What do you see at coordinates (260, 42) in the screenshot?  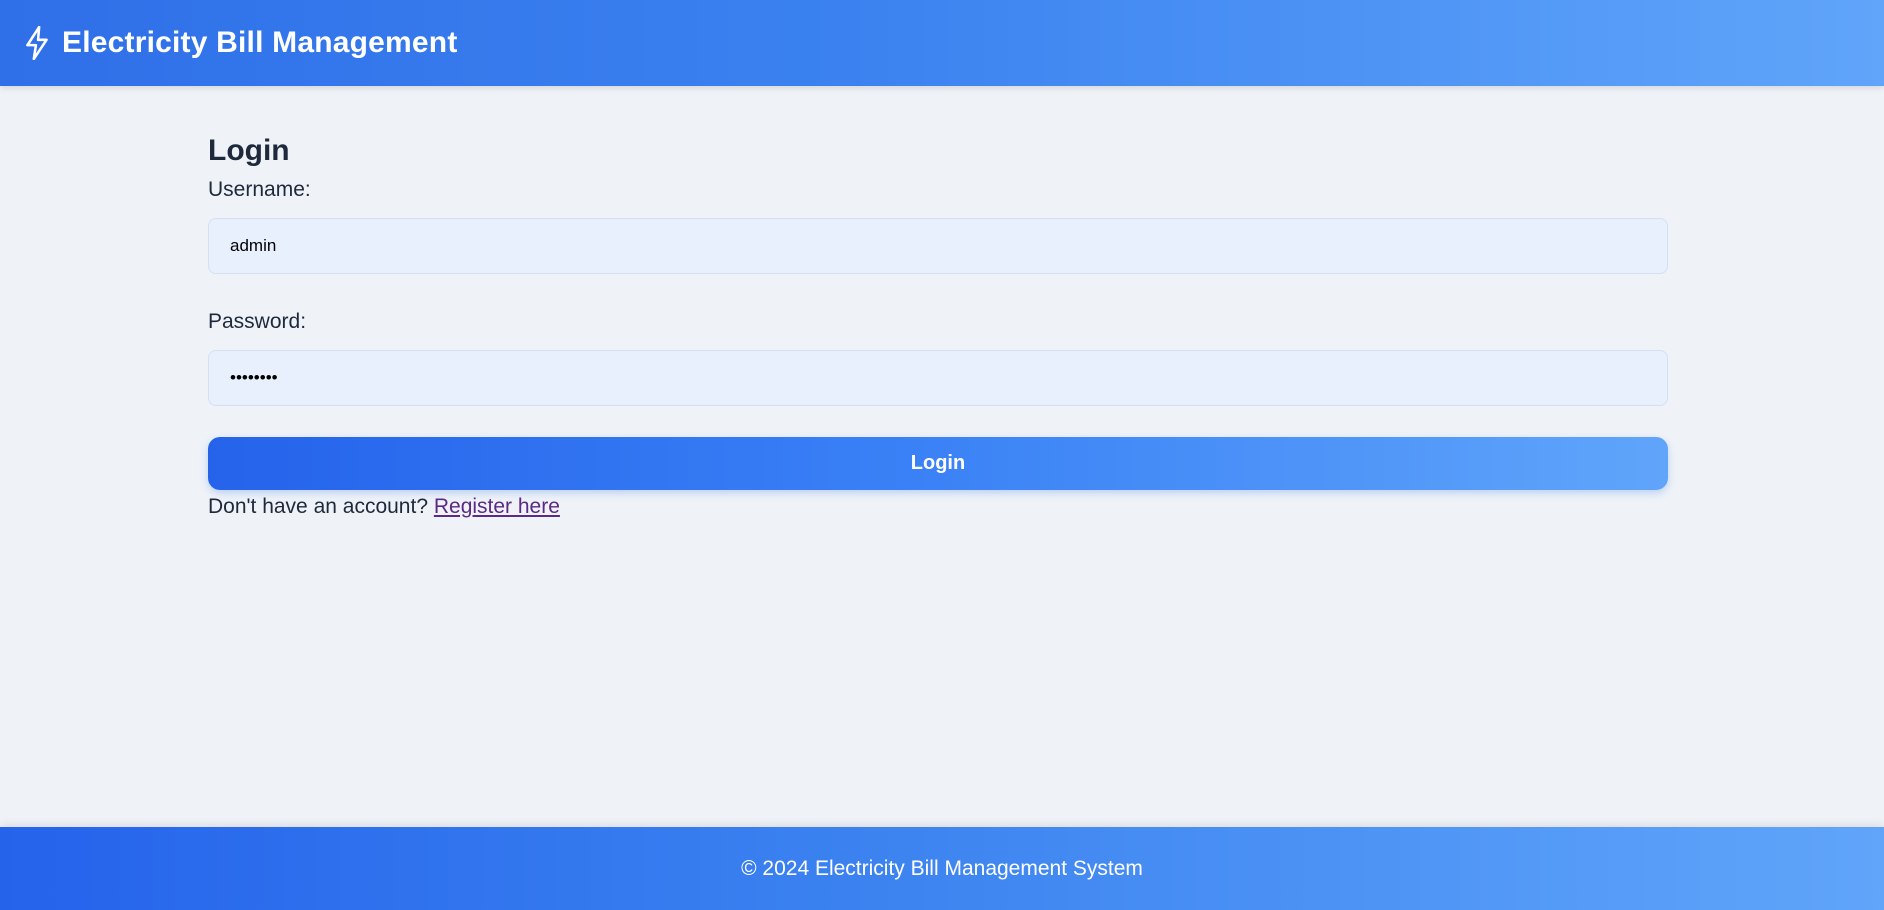 I see `app-title: Electricity Bill Management` at bounding box center [260, 42].